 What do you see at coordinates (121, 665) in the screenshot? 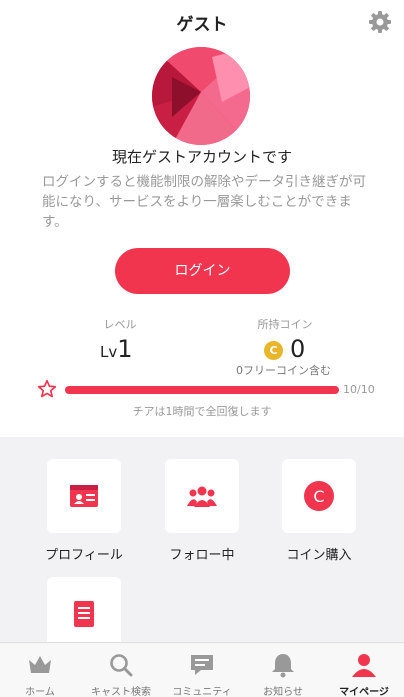
I see `search-icon` at bounding box center [121, 665].